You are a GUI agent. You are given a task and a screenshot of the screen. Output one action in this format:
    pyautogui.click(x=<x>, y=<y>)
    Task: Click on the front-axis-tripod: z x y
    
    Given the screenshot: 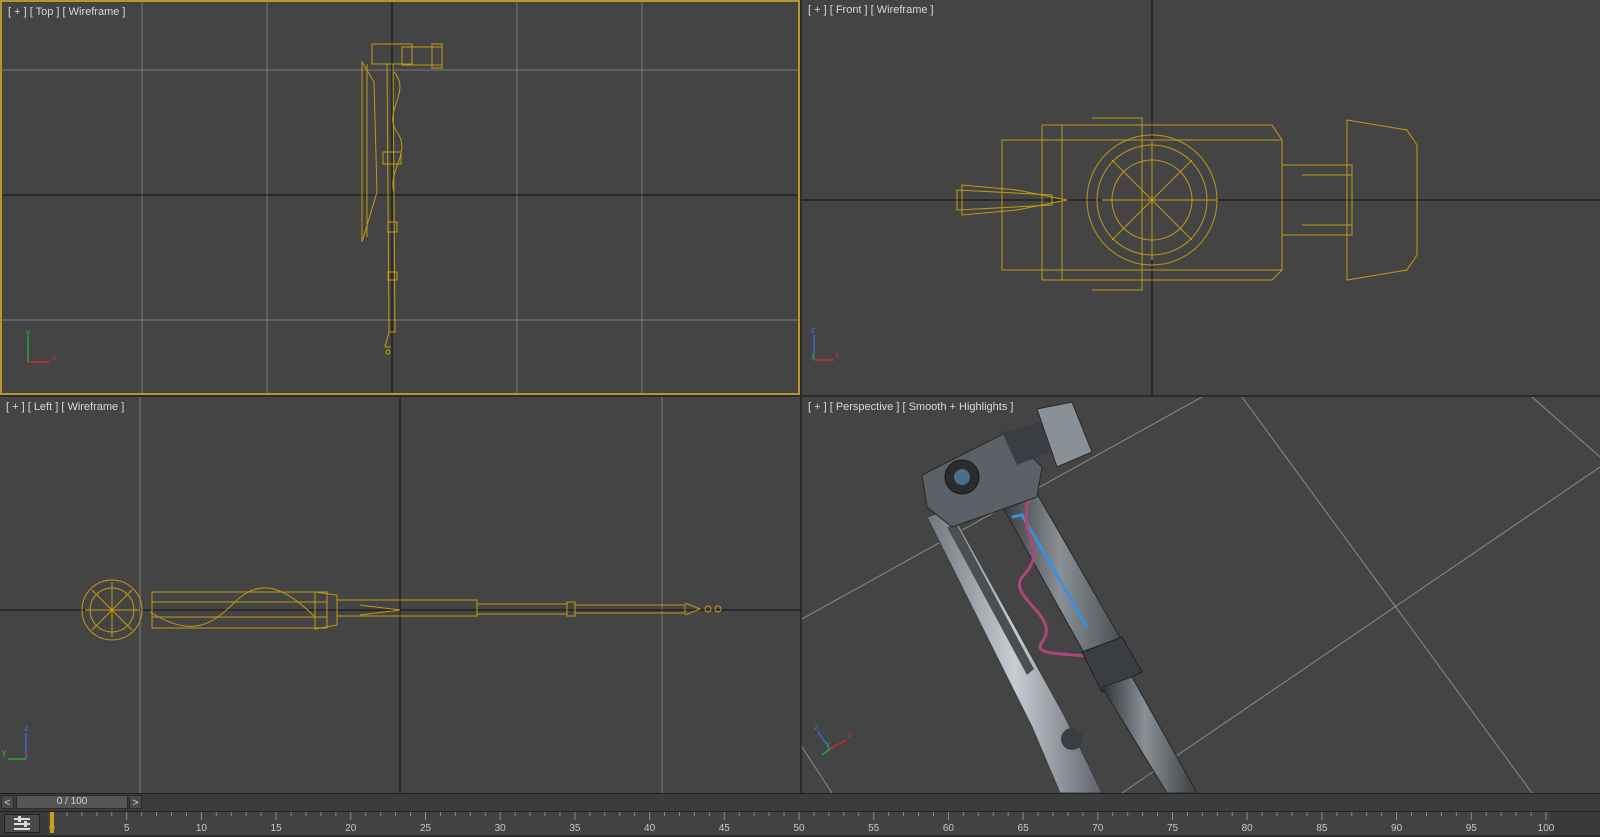 What is the action you would take?
    pyautogui.click(x=825, y=343)
    